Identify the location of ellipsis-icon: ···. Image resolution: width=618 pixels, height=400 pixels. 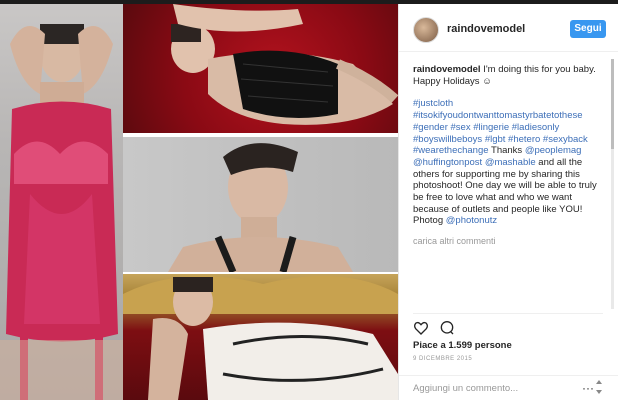
(588, 388).